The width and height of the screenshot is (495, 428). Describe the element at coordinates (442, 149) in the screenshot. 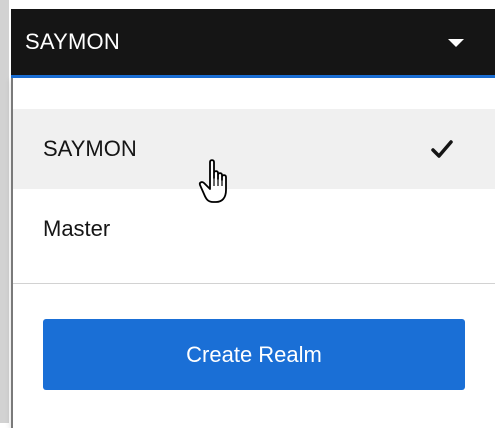

I see `check-icon` at that location.